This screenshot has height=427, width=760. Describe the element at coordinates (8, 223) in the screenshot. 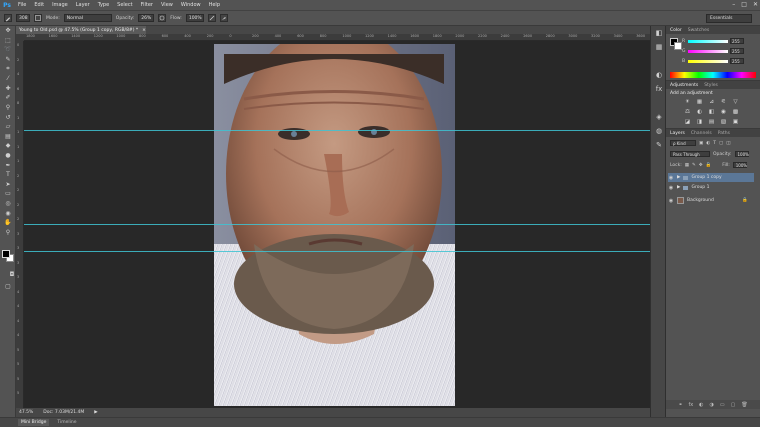

I see `hand-tool-icon: ✋` at that location.